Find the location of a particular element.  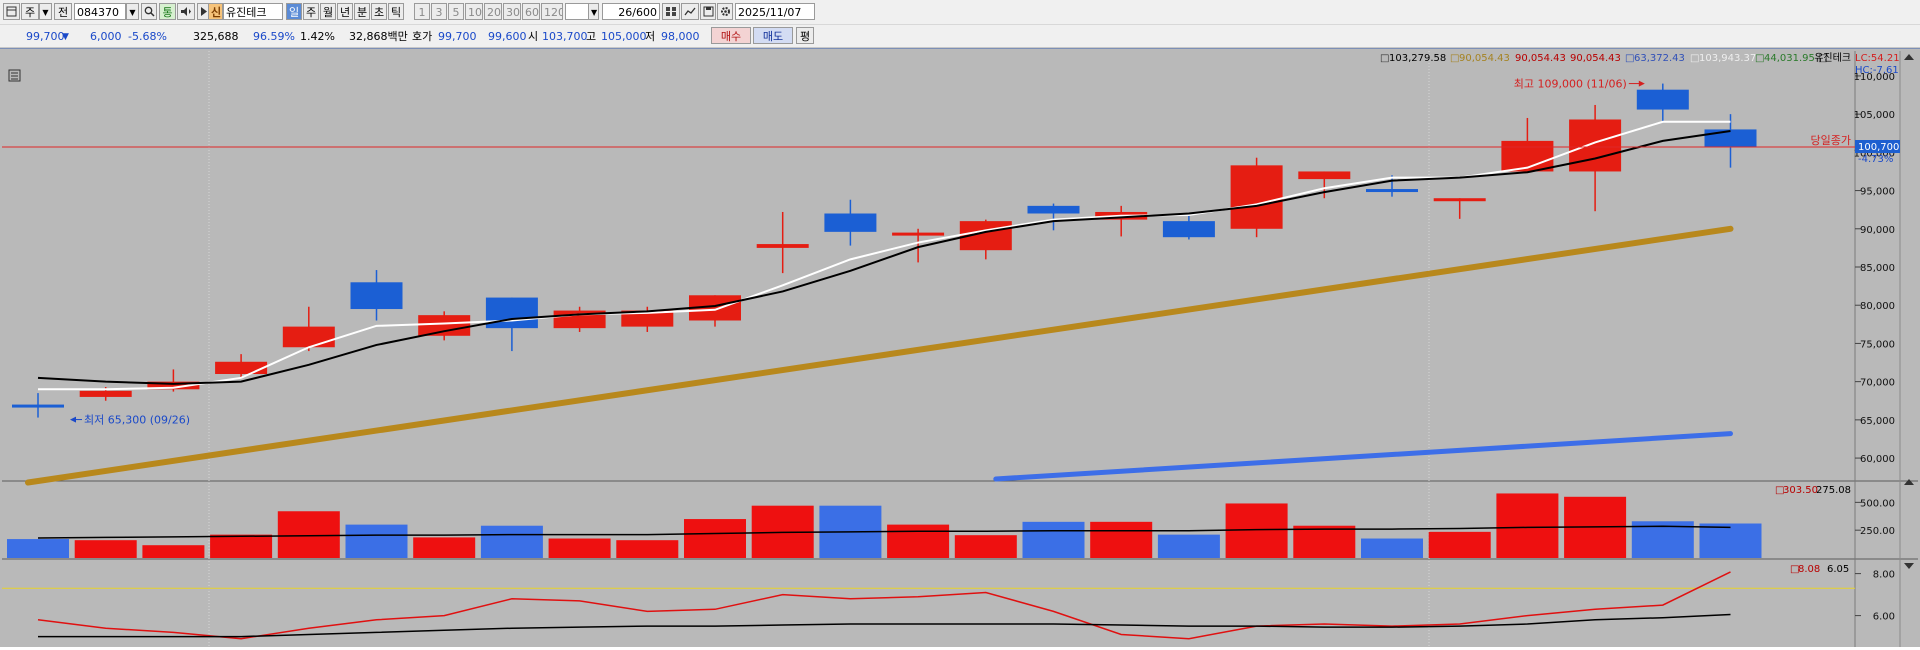

save-icon is located at coordinates (708, 11).